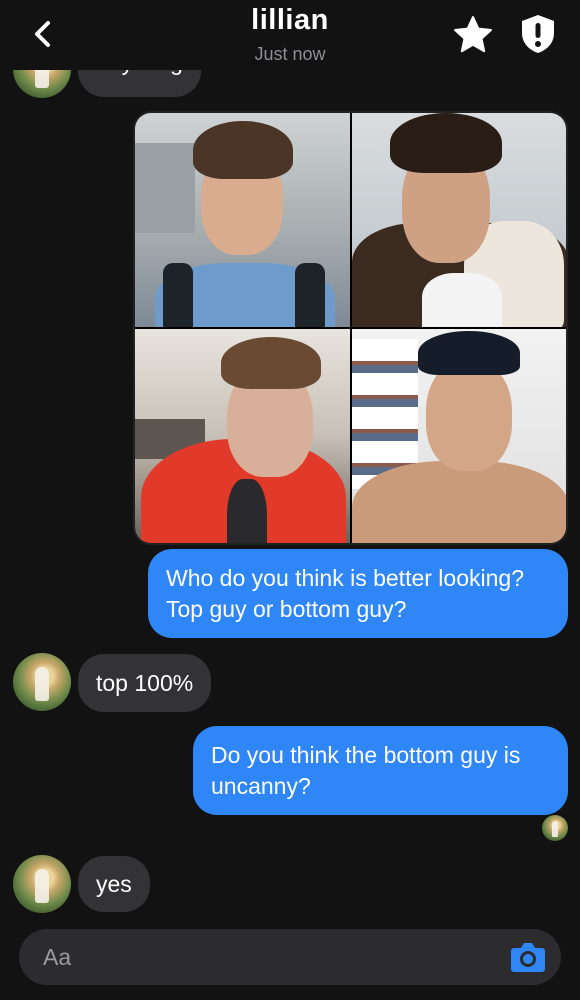 The image size is (580, 1000). Describe the element at coordinates (458, 220) in the screenshot. I see `photo-top-right` at that location.